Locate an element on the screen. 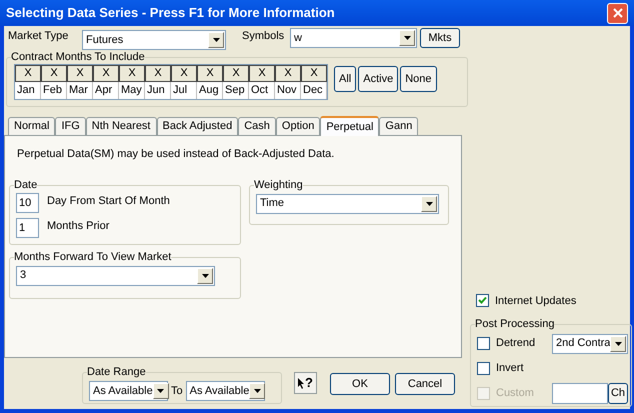 This screenshot has width=634, height=413. checkbox-label: Invert is located at coordinates (510, 368).